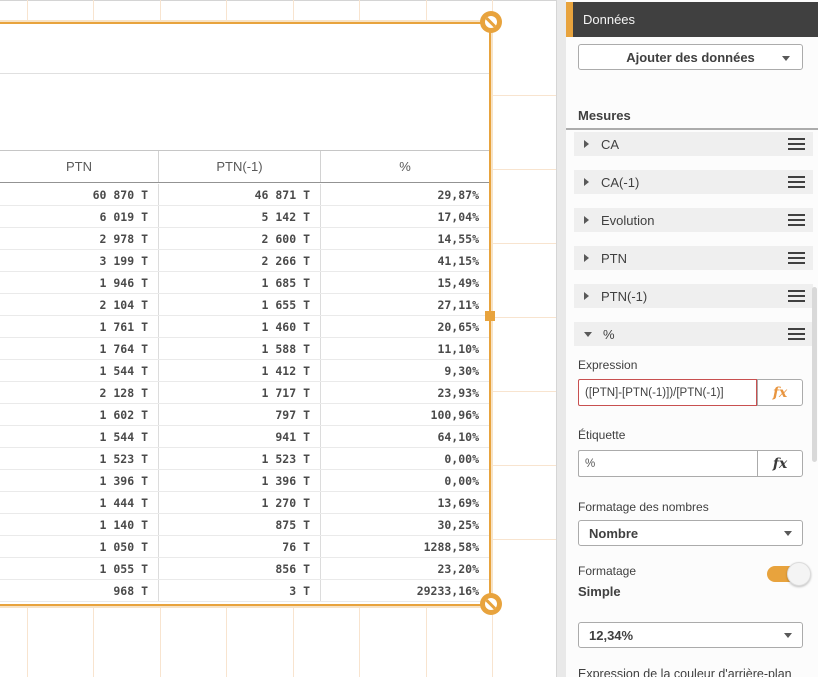 Image resolution: width=818 pixels, height=677 pixels. I want to click on table-row: 3 199 T2 266 T 41,15%, so click(244, 261).